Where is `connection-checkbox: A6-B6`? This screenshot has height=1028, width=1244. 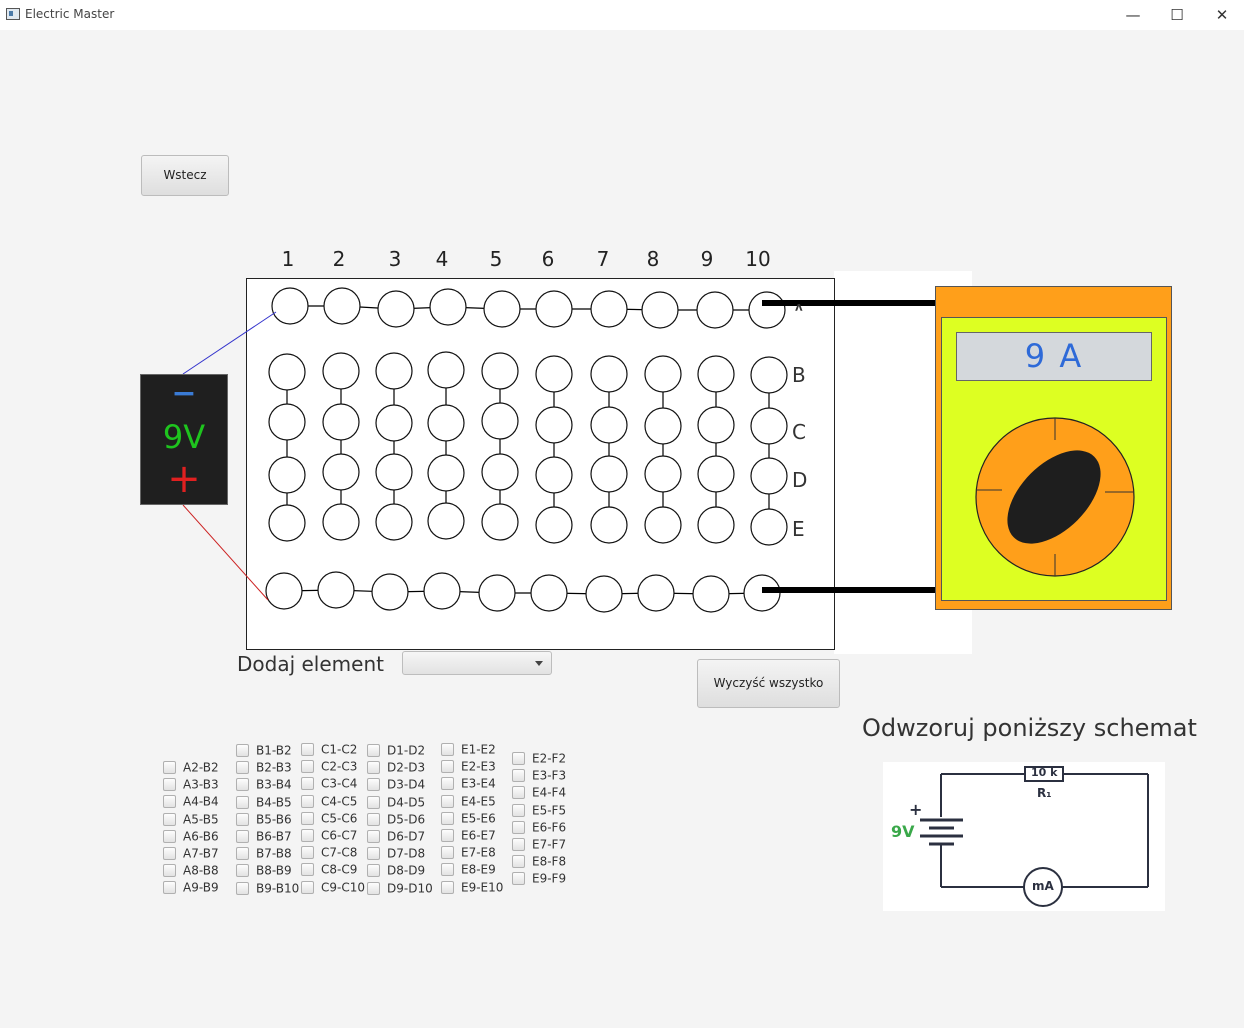 connection-checkbox: A6-B6 is located at coordinates (191, 836).